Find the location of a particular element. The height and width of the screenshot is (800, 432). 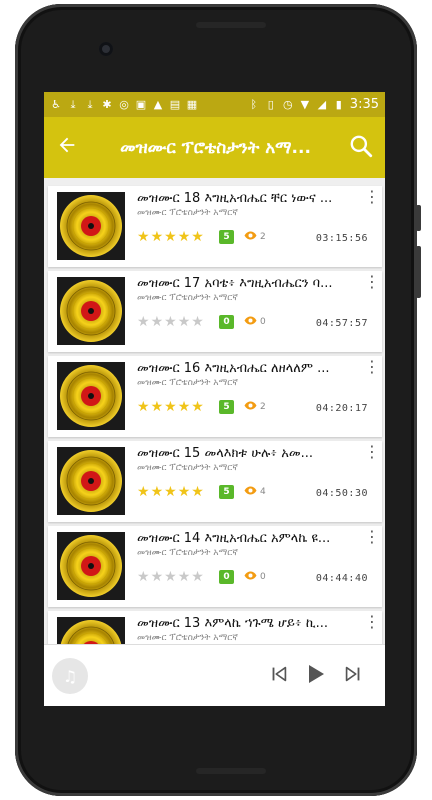

mini-player: ♫ is located at coordinates (214, 675).